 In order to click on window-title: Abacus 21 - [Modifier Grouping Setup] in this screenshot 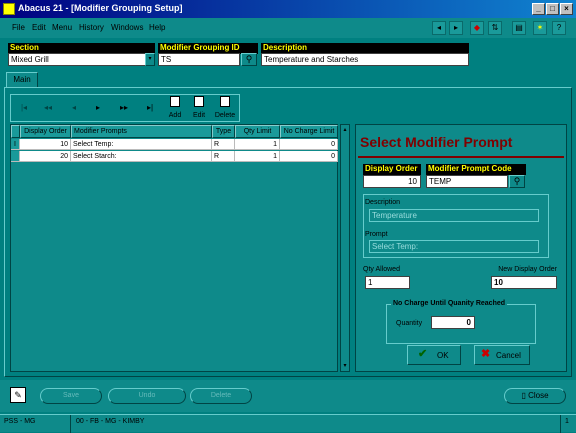, I will do `click(100, 8)`.